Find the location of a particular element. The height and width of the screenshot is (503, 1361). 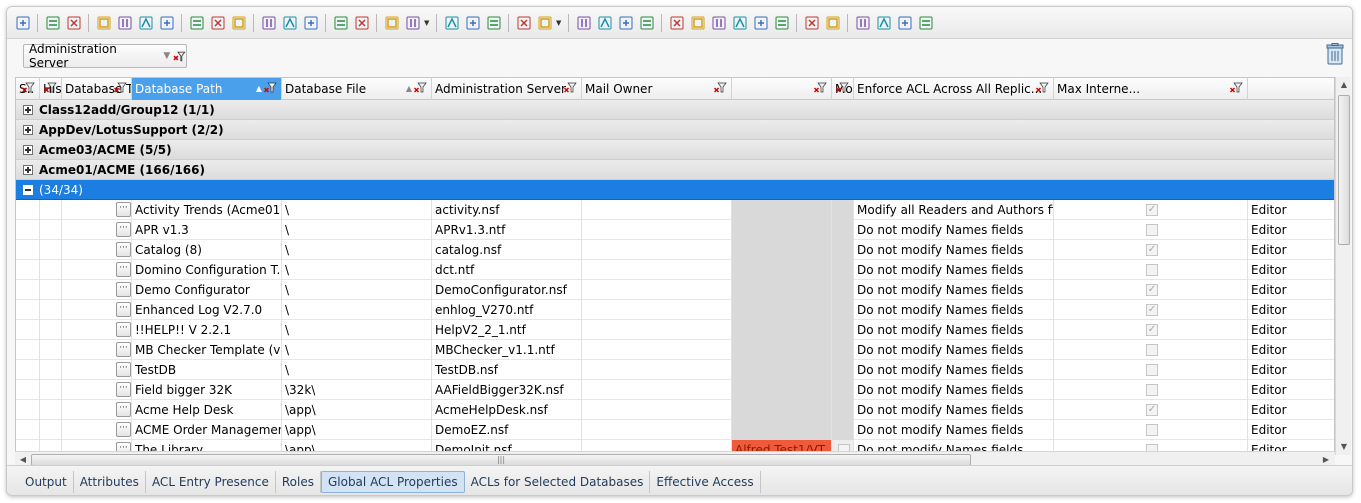

zoom-in2-icon is located at coordinates (472, 22).